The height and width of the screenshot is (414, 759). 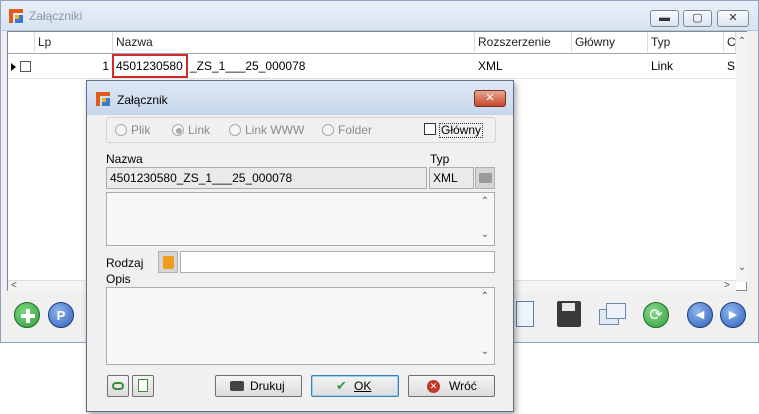 I want to click on source-type-radio-group: Plik Link Link WWW Folder, so click(x=301, y=130).